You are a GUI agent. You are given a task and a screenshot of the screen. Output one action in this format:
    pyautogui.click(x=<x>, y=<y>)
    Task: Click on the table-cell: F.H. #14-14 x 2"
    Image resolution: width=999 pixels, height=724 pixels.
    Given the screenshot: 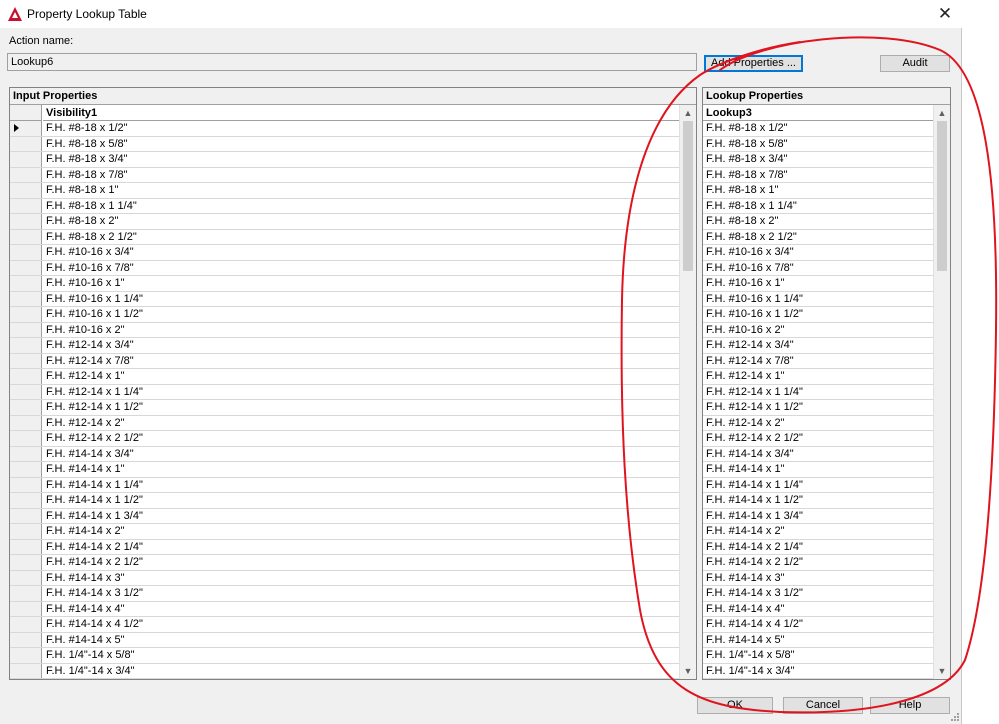 What is the action you would take?
    pyautogui.click(x=745, y=531)
    